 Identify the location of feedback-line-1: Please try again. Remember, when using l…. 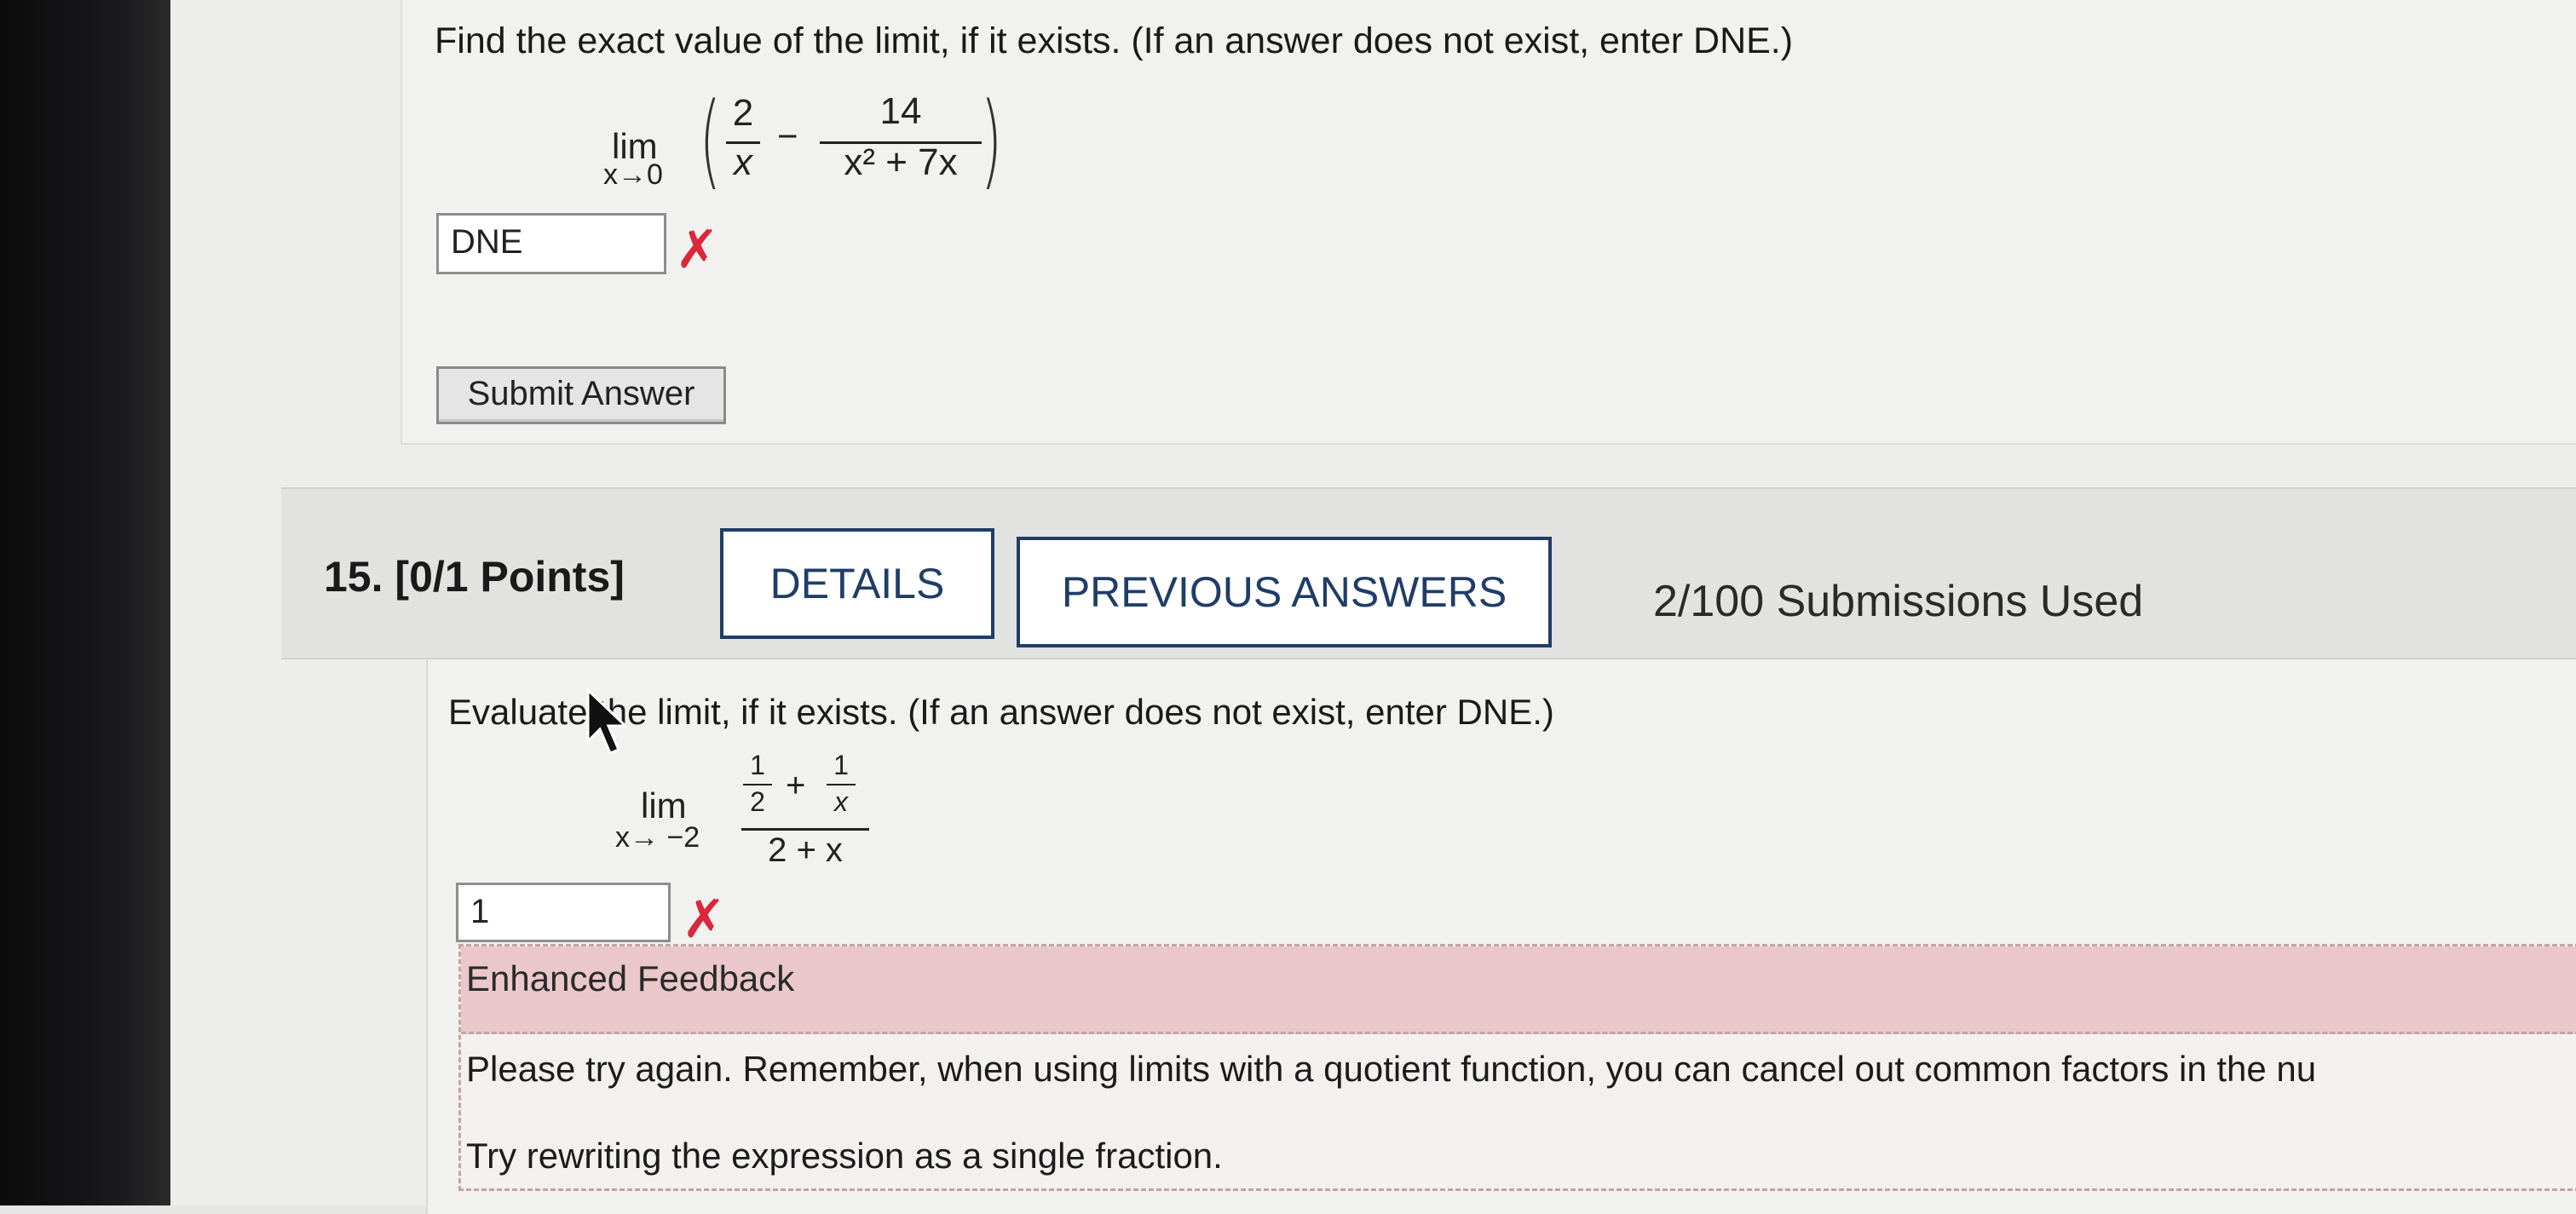
(1391, 1069).